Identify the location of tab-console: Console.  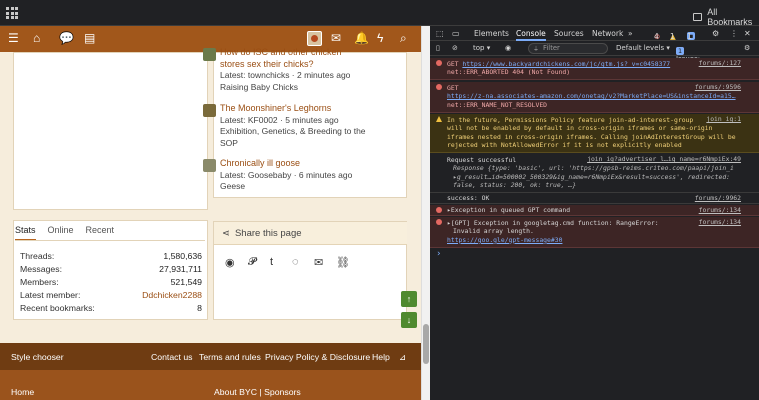
(531, 35).